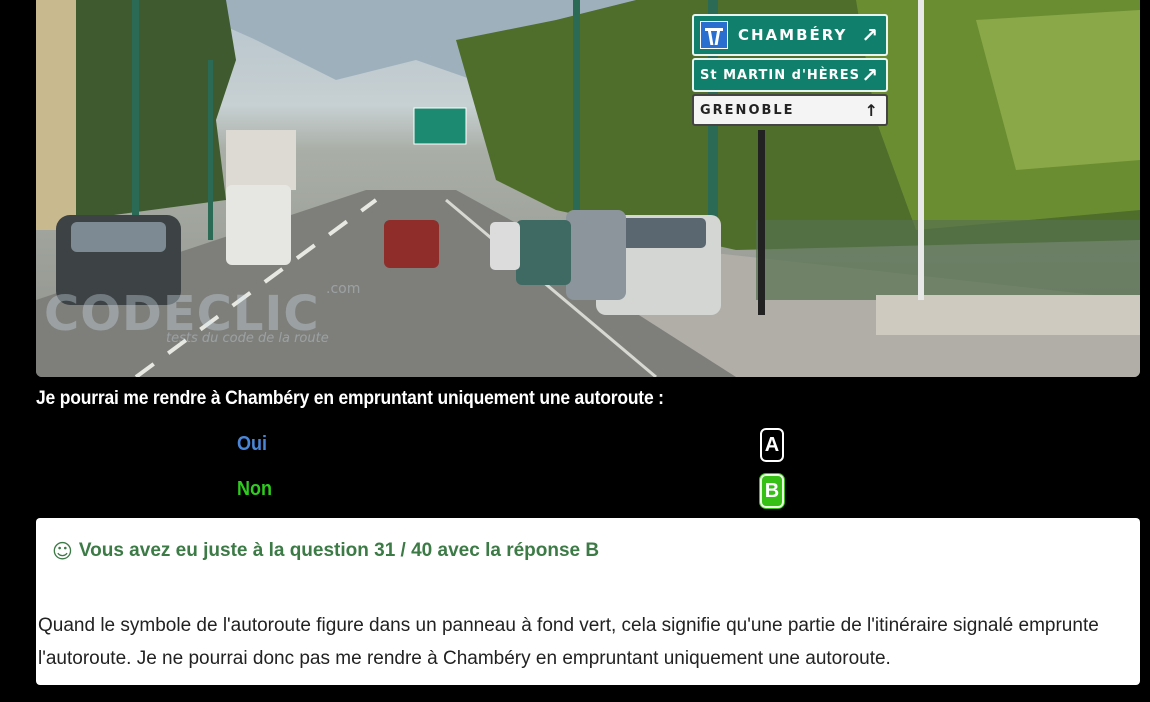 This screenshot has width=1150, height=702. I want to click on sign-label: St MARTIN d'HÈRES, so click(780, 75).